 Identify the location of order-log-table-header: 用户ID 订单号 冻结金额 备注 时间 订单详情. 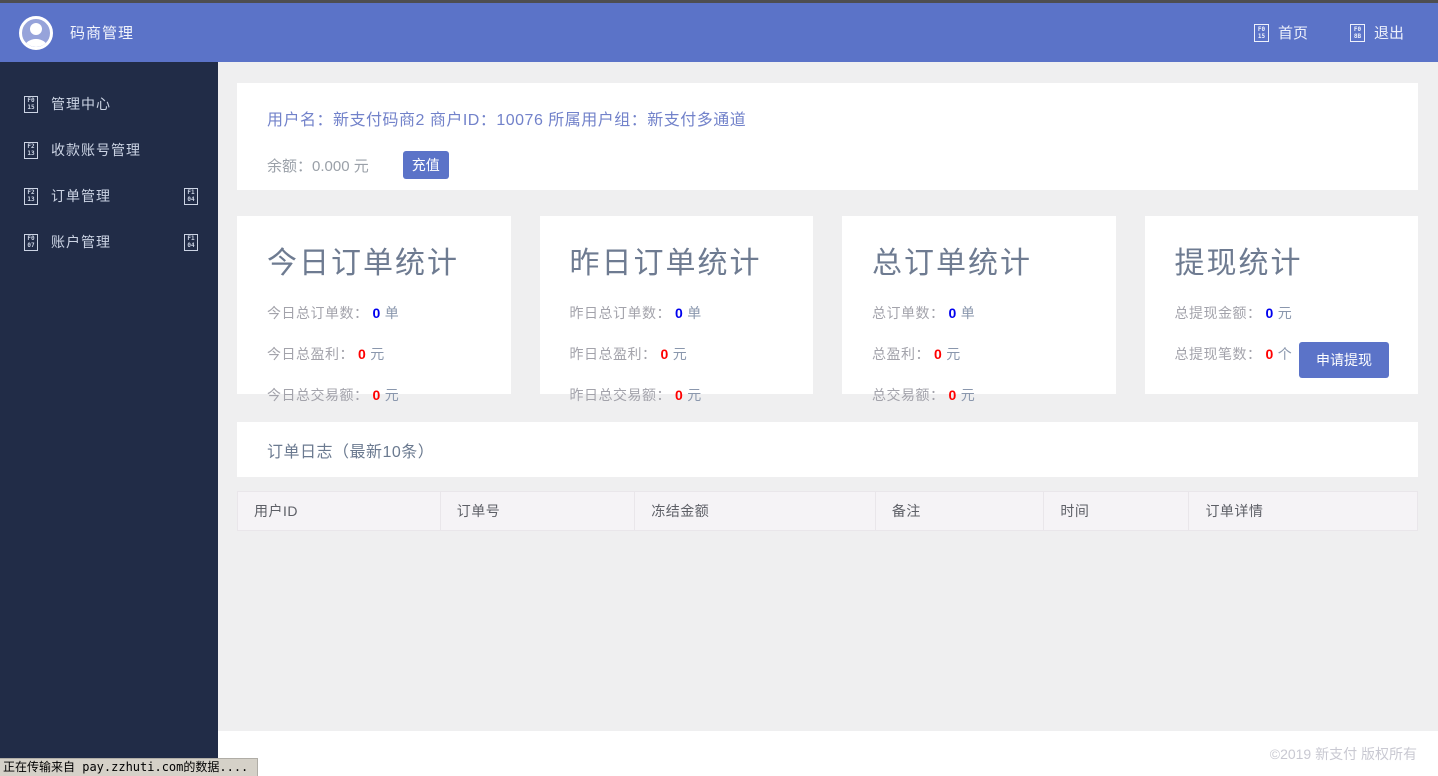
(827, 511).